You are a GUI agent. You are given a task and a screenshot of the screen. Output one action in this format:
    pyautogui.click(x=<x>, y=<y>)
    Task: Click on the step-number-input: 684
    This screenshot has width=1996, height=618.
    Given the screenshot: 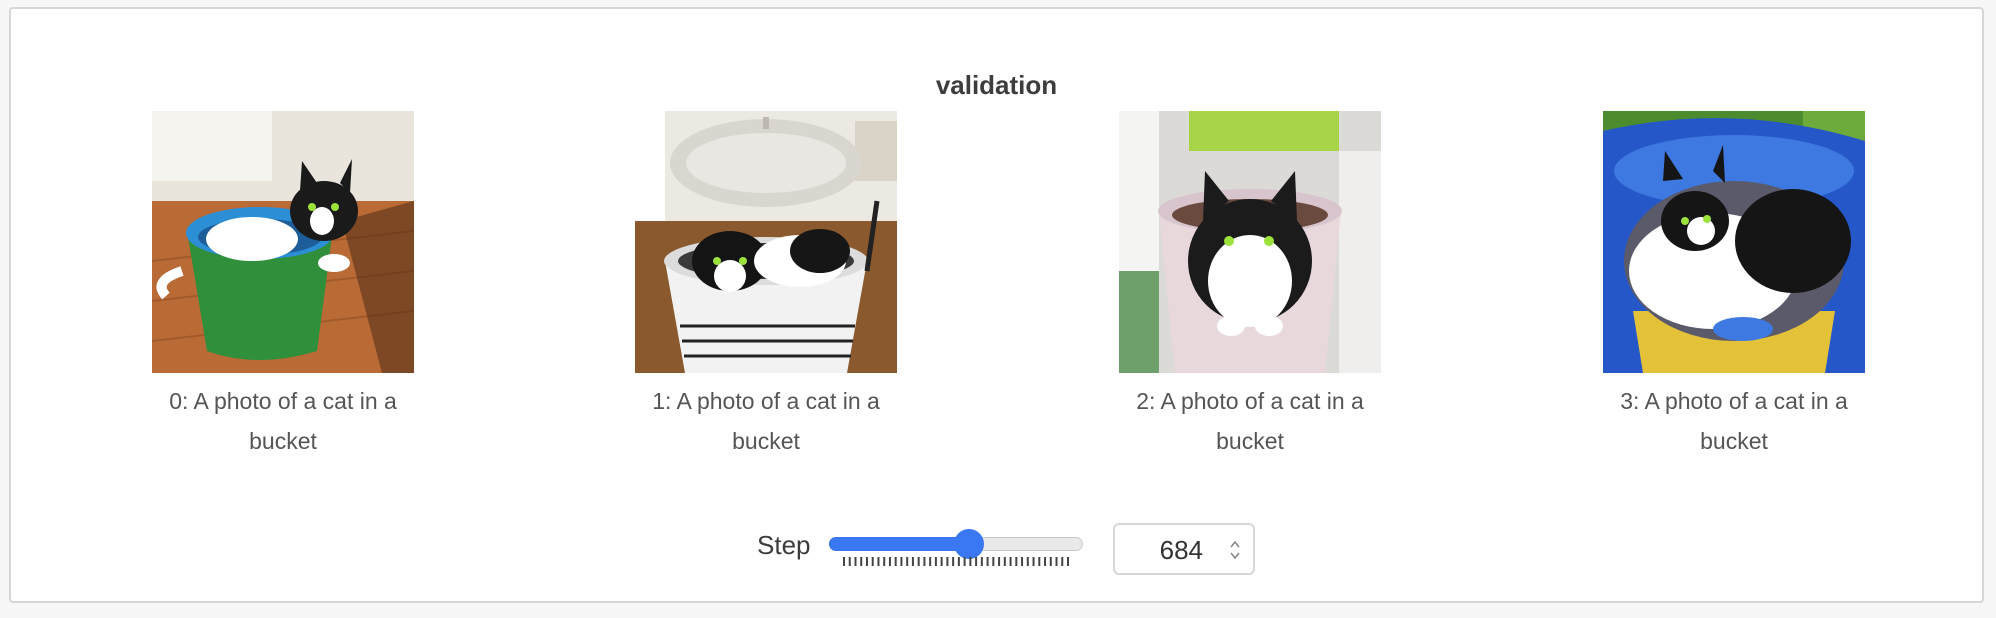 What is the action you would take?
    pyautogui.click(x=1184, y=549)
    